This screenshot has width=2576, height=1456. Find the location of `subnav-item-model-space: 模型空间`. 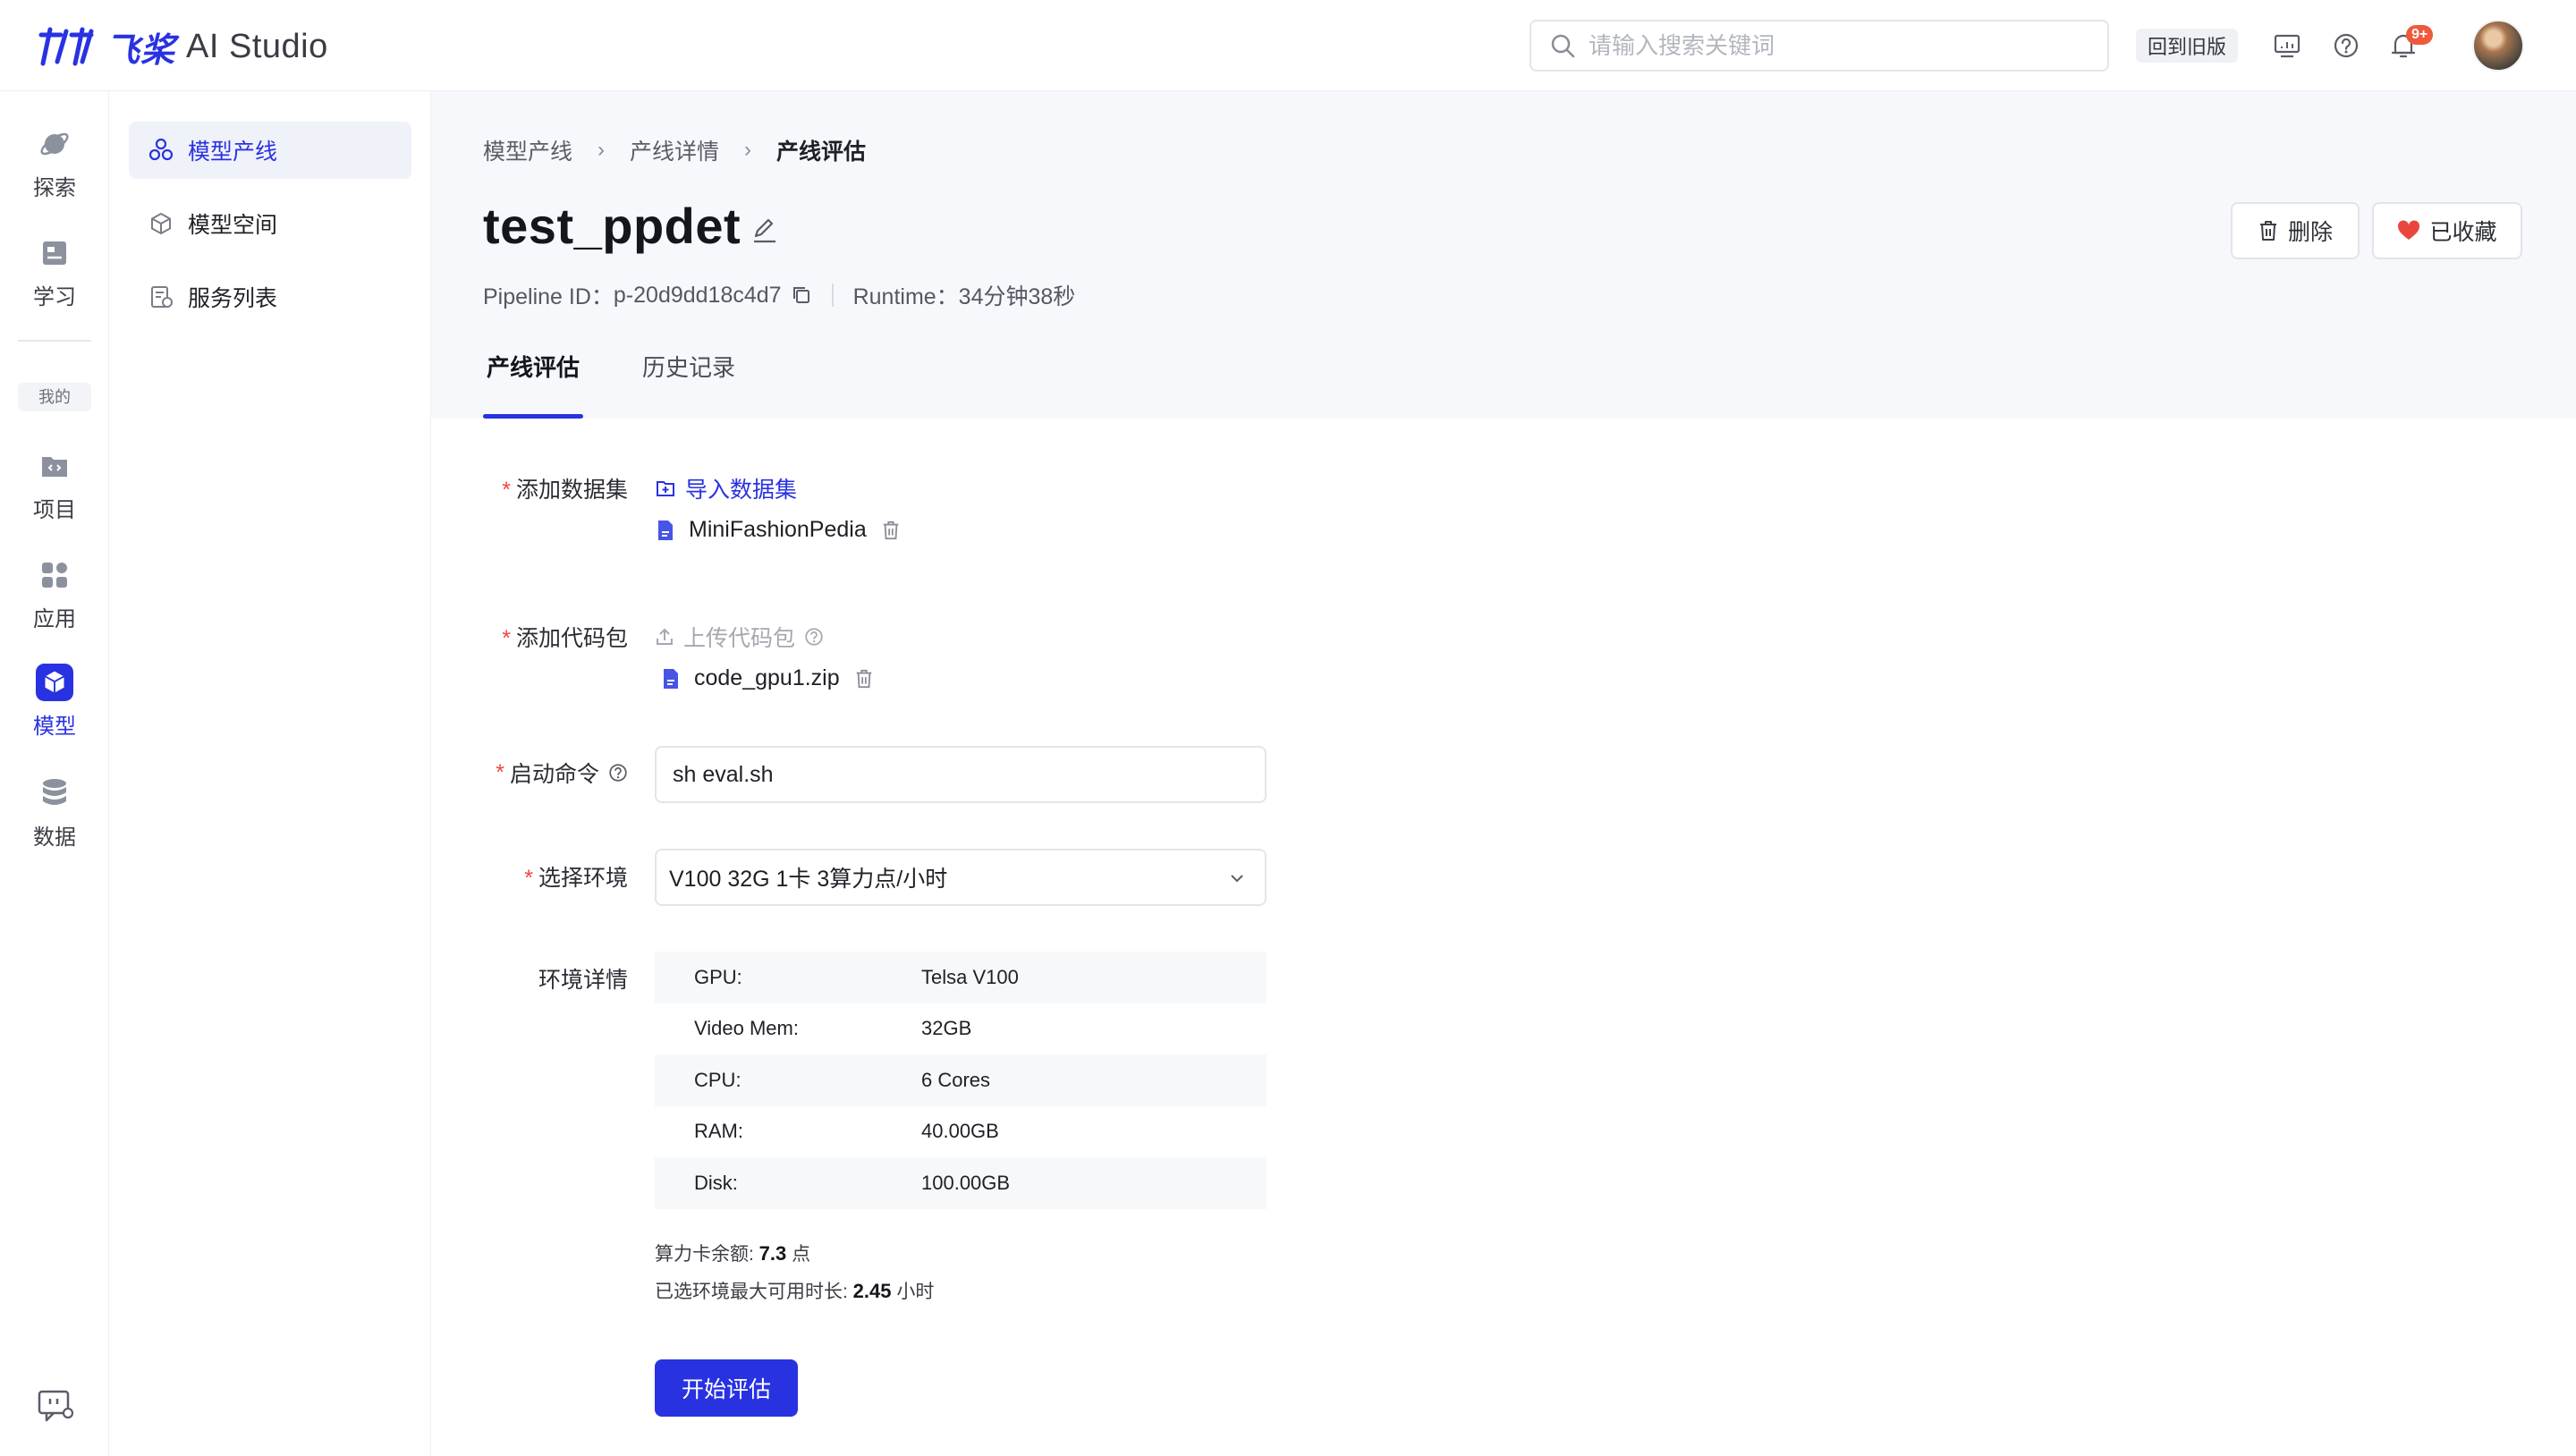

subnav-item-model-space: 模型空间 is located at coordinates (270, 223).